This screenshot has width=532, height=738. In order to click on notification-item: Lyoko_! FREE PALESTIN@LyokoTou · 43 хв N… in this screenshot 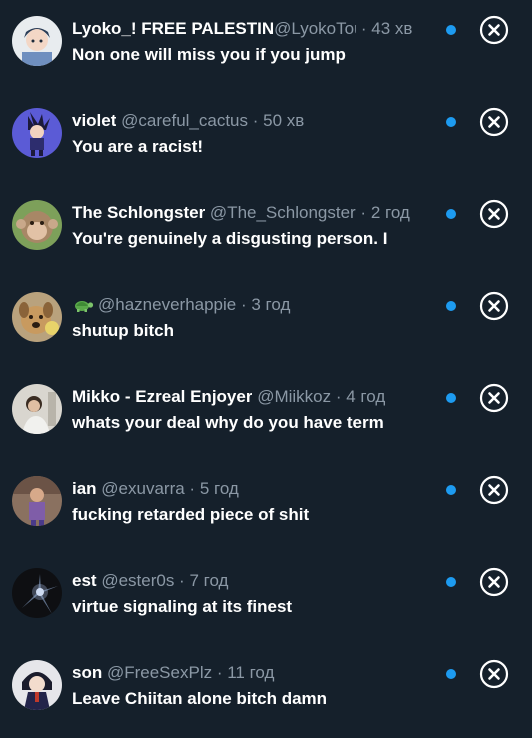, I will do `click(266, 46)`.